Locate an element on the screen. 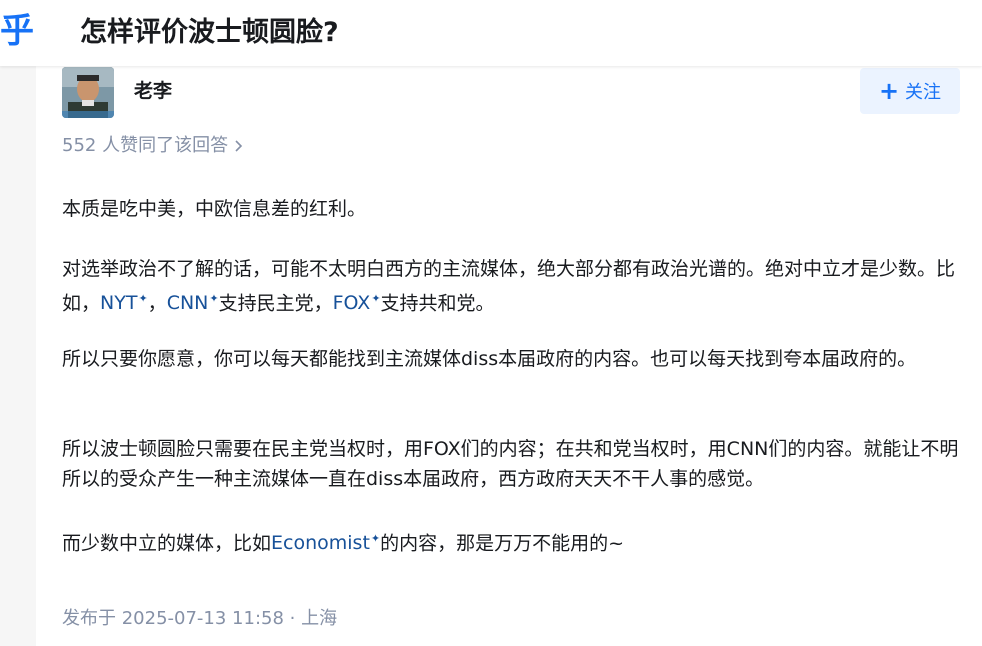 The height and width of the screenshot is (646, 982). cnn-link-label: CNN is located at coordinates (187, 303).